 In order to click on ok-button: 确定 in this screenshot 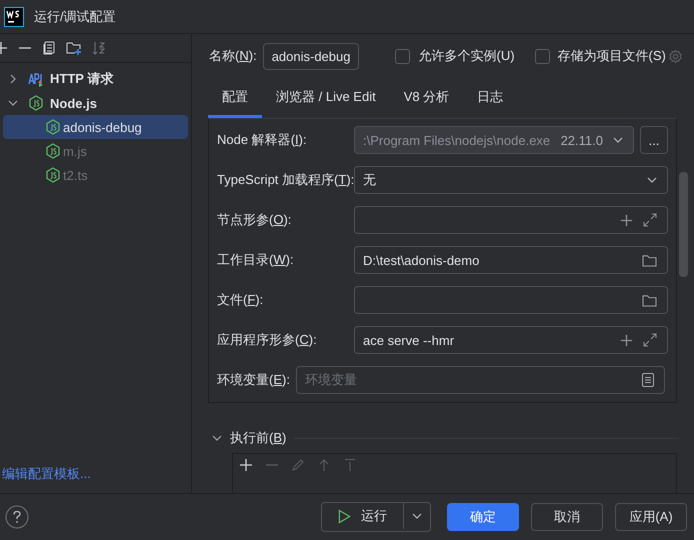, I will do `click(483, 517)`.